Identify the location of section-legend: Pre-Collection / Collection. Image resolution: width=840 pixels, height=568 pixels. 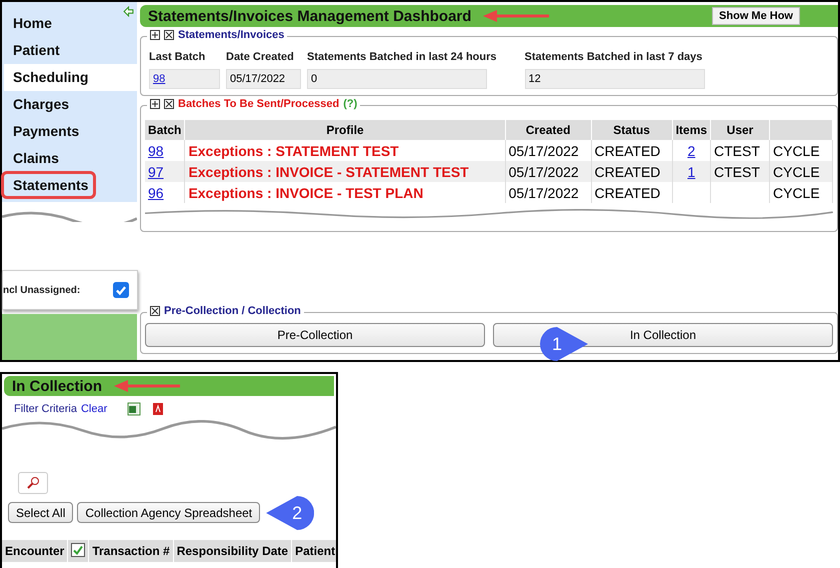
(232, 311).